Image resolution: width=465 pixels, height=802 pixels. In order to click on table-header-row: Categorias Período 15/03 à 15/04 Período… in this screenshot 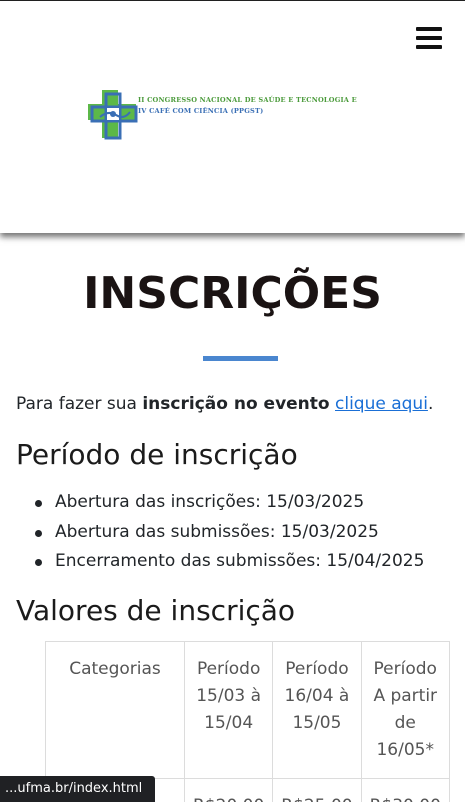, I will do `click(247, 710)`.